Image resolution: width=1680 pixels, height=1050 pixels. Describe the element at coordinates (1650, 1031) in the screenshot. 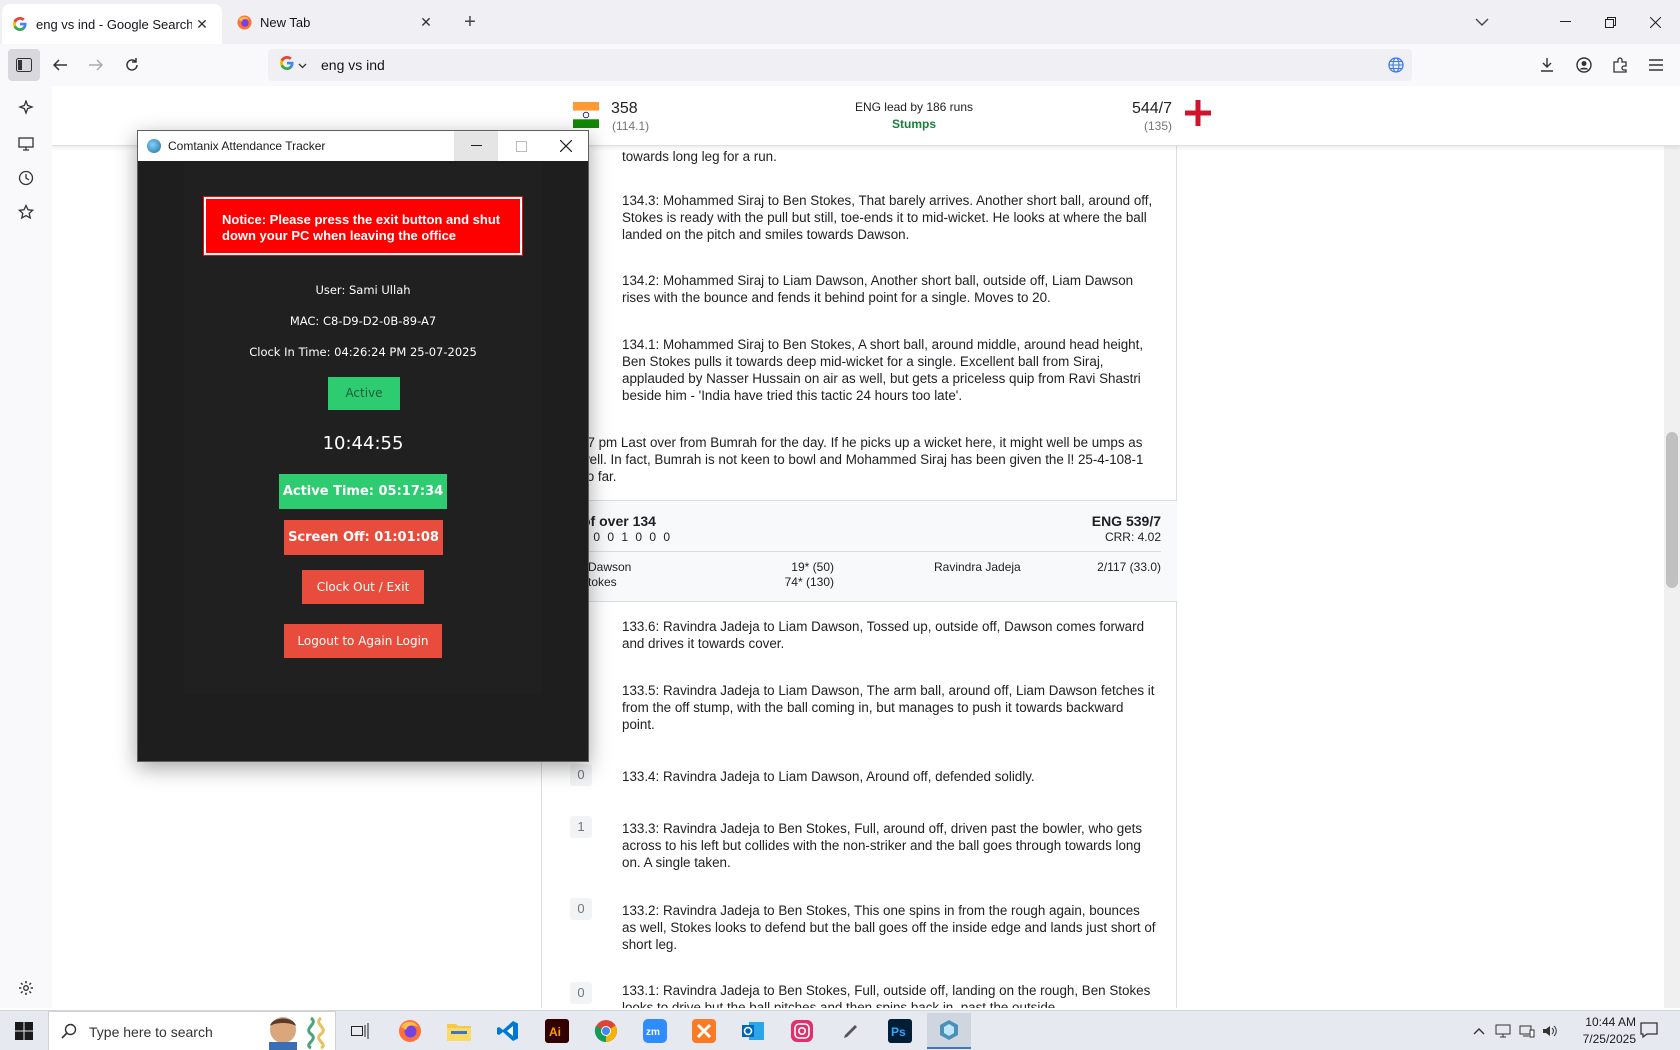

I see `notification-center-icon` at that location.